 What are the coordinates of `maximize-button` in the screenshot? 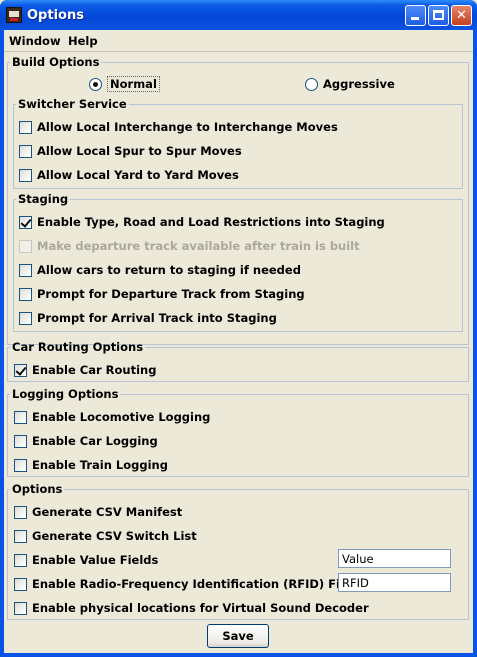 It's located at (438, 15).